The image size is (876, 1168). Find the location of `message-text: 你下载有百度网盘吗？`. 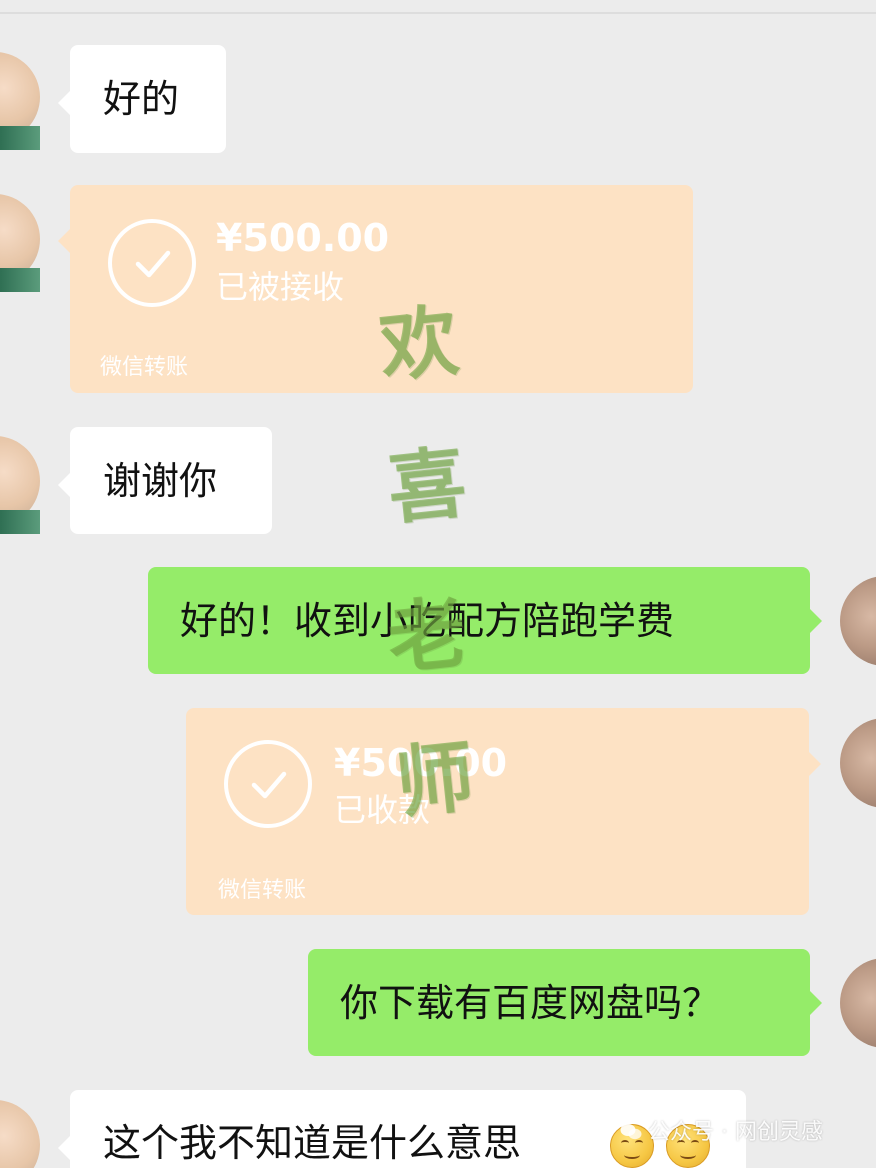

message-text: 你下载有百度网盘吗？ is located at coordinates (530, 1002).